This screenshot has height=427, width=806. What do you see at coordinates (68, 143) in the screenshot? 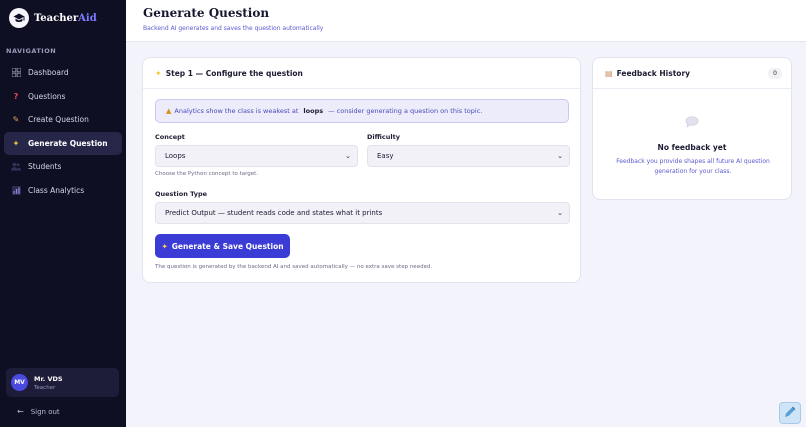
I see `sidebar-item-label: Generate Question` at bounding box center [68, 143].